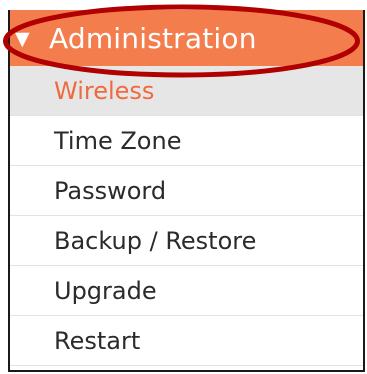 The height and width of the screenshot is (374, 367). Describe the element at coordinates (186, 341) in the screenshot. I see `menu-item-restart: Restart` at that location.